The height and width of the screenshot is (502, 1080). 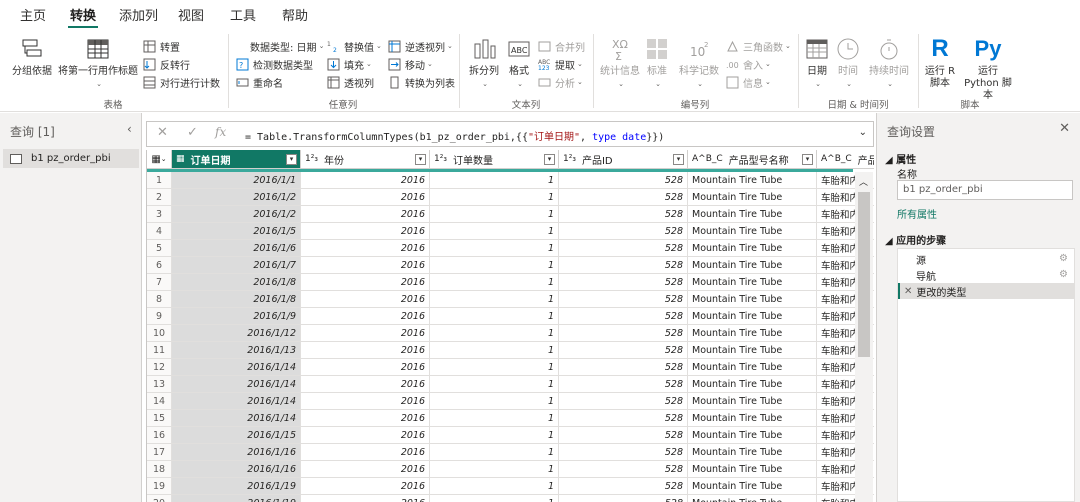 I want to click on date-button: 日期 ⌄, so click(x=817, y=63).